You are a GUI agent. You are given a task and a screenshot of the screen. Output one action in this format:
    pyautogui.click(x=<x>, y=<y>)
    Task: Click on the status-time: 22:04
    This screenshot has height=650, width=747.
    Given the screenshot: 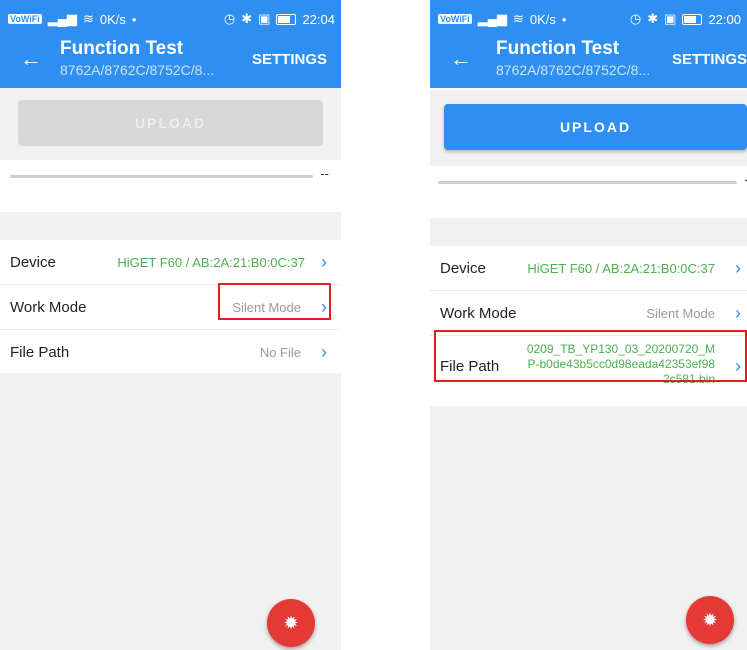 What is the action you would take?
    pyautogui.click(x=318, y=19)
    